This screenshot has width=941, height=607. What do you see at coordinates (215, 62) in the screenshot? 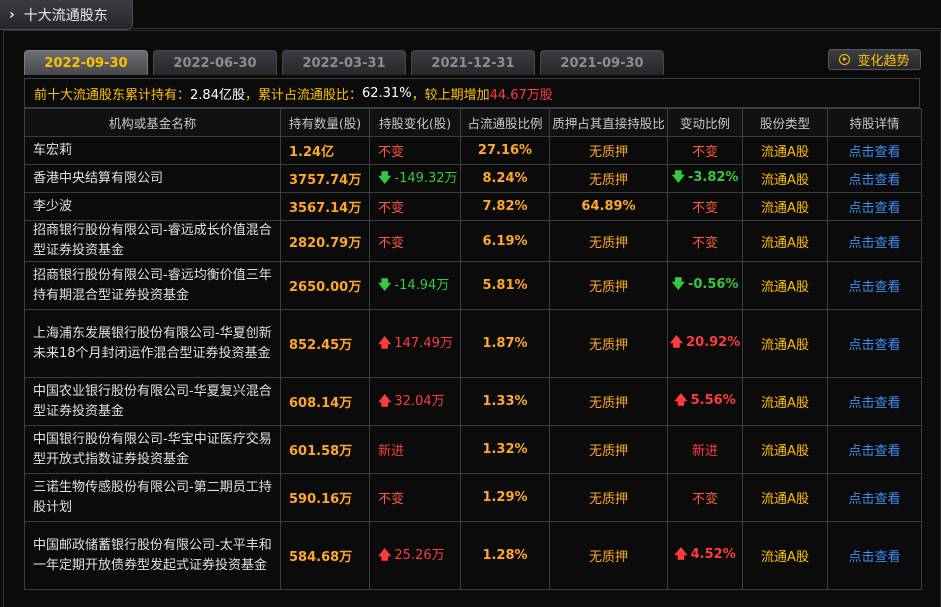
I see `tab-2022-06-30: 2022-06-30` at bounding box center [215, 62].